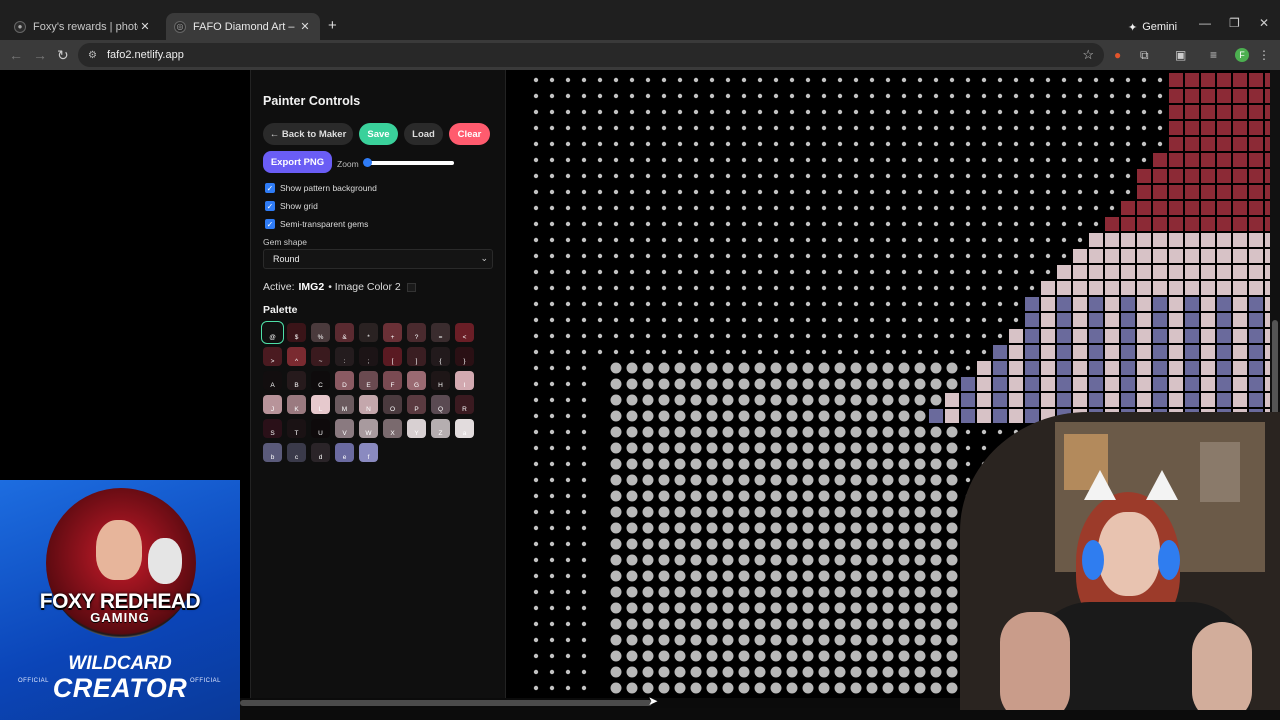 This screenshot has width=1280, height=720. What do you see at coordinates (320, 332) in the screenshot?
I see `palette-swatch: %` at bounding box center [320, 332].